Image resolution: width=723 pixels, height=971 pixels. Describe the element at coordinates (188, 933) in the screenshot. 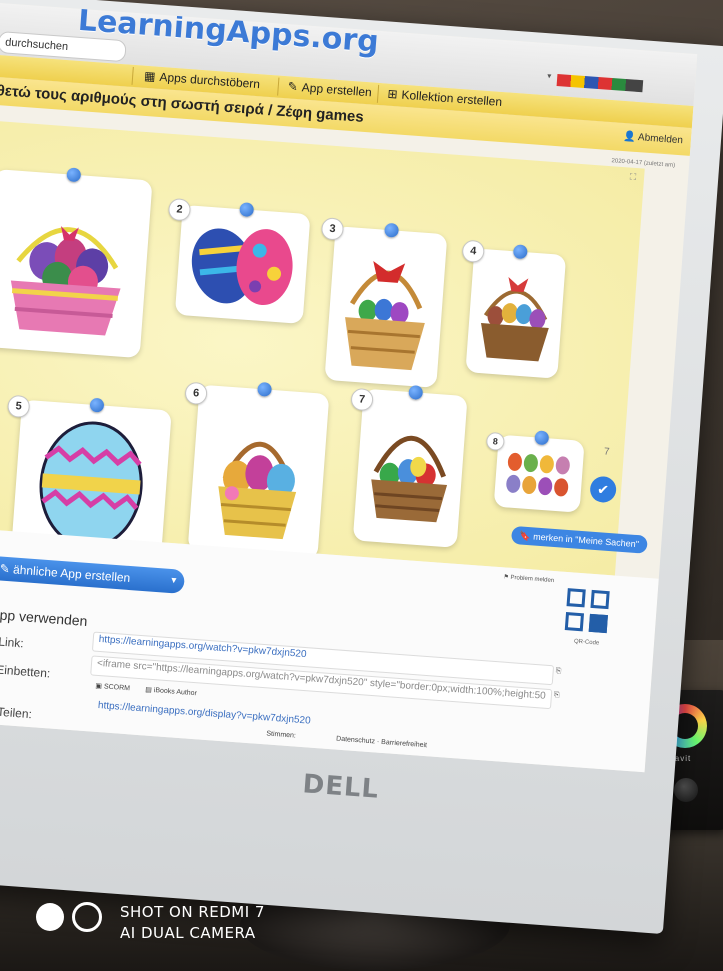

I see `watermark-line-2: AI DUAL CAMERA` at that location.